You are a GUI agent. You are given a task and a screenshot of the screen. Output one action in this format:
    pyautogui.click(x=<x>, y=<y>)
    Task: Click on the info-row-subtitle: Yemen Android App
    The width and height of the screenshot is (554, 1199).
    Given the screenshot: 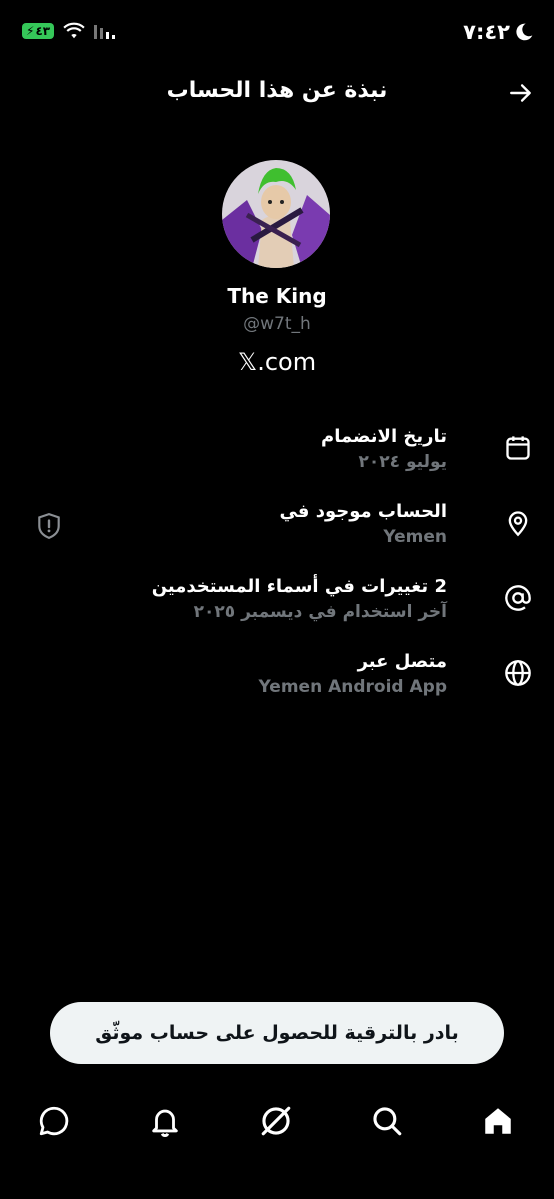 What is the action you would take?
    pyautogui.click(x=352, y=687)
    